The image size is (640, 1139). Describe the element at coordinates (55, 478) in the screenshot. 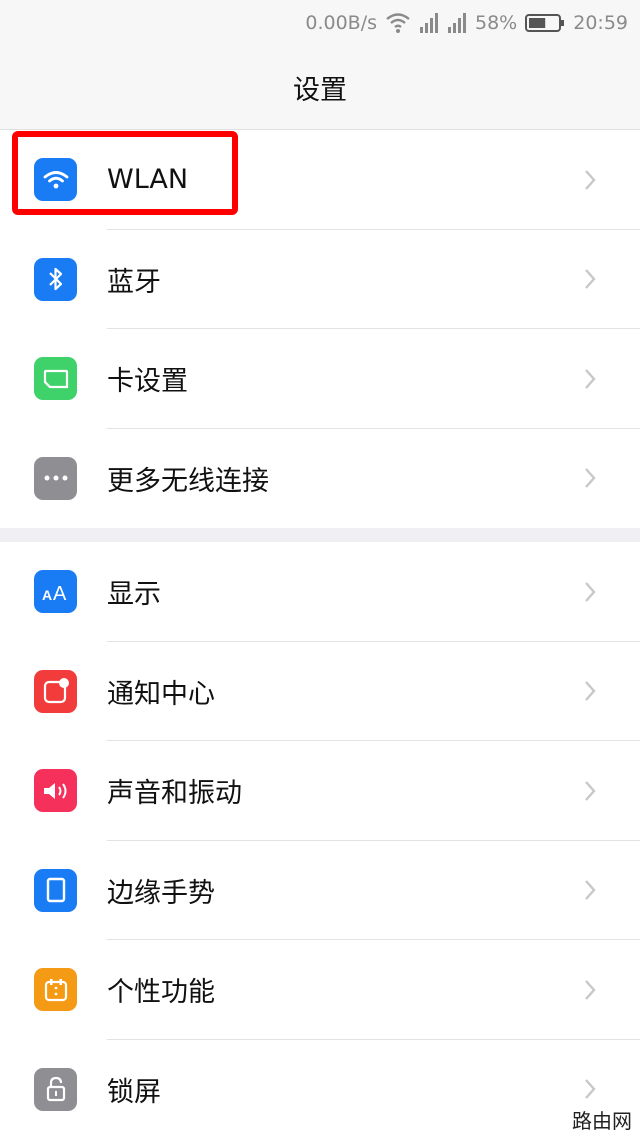

I see `more-dots-icon` at that location.